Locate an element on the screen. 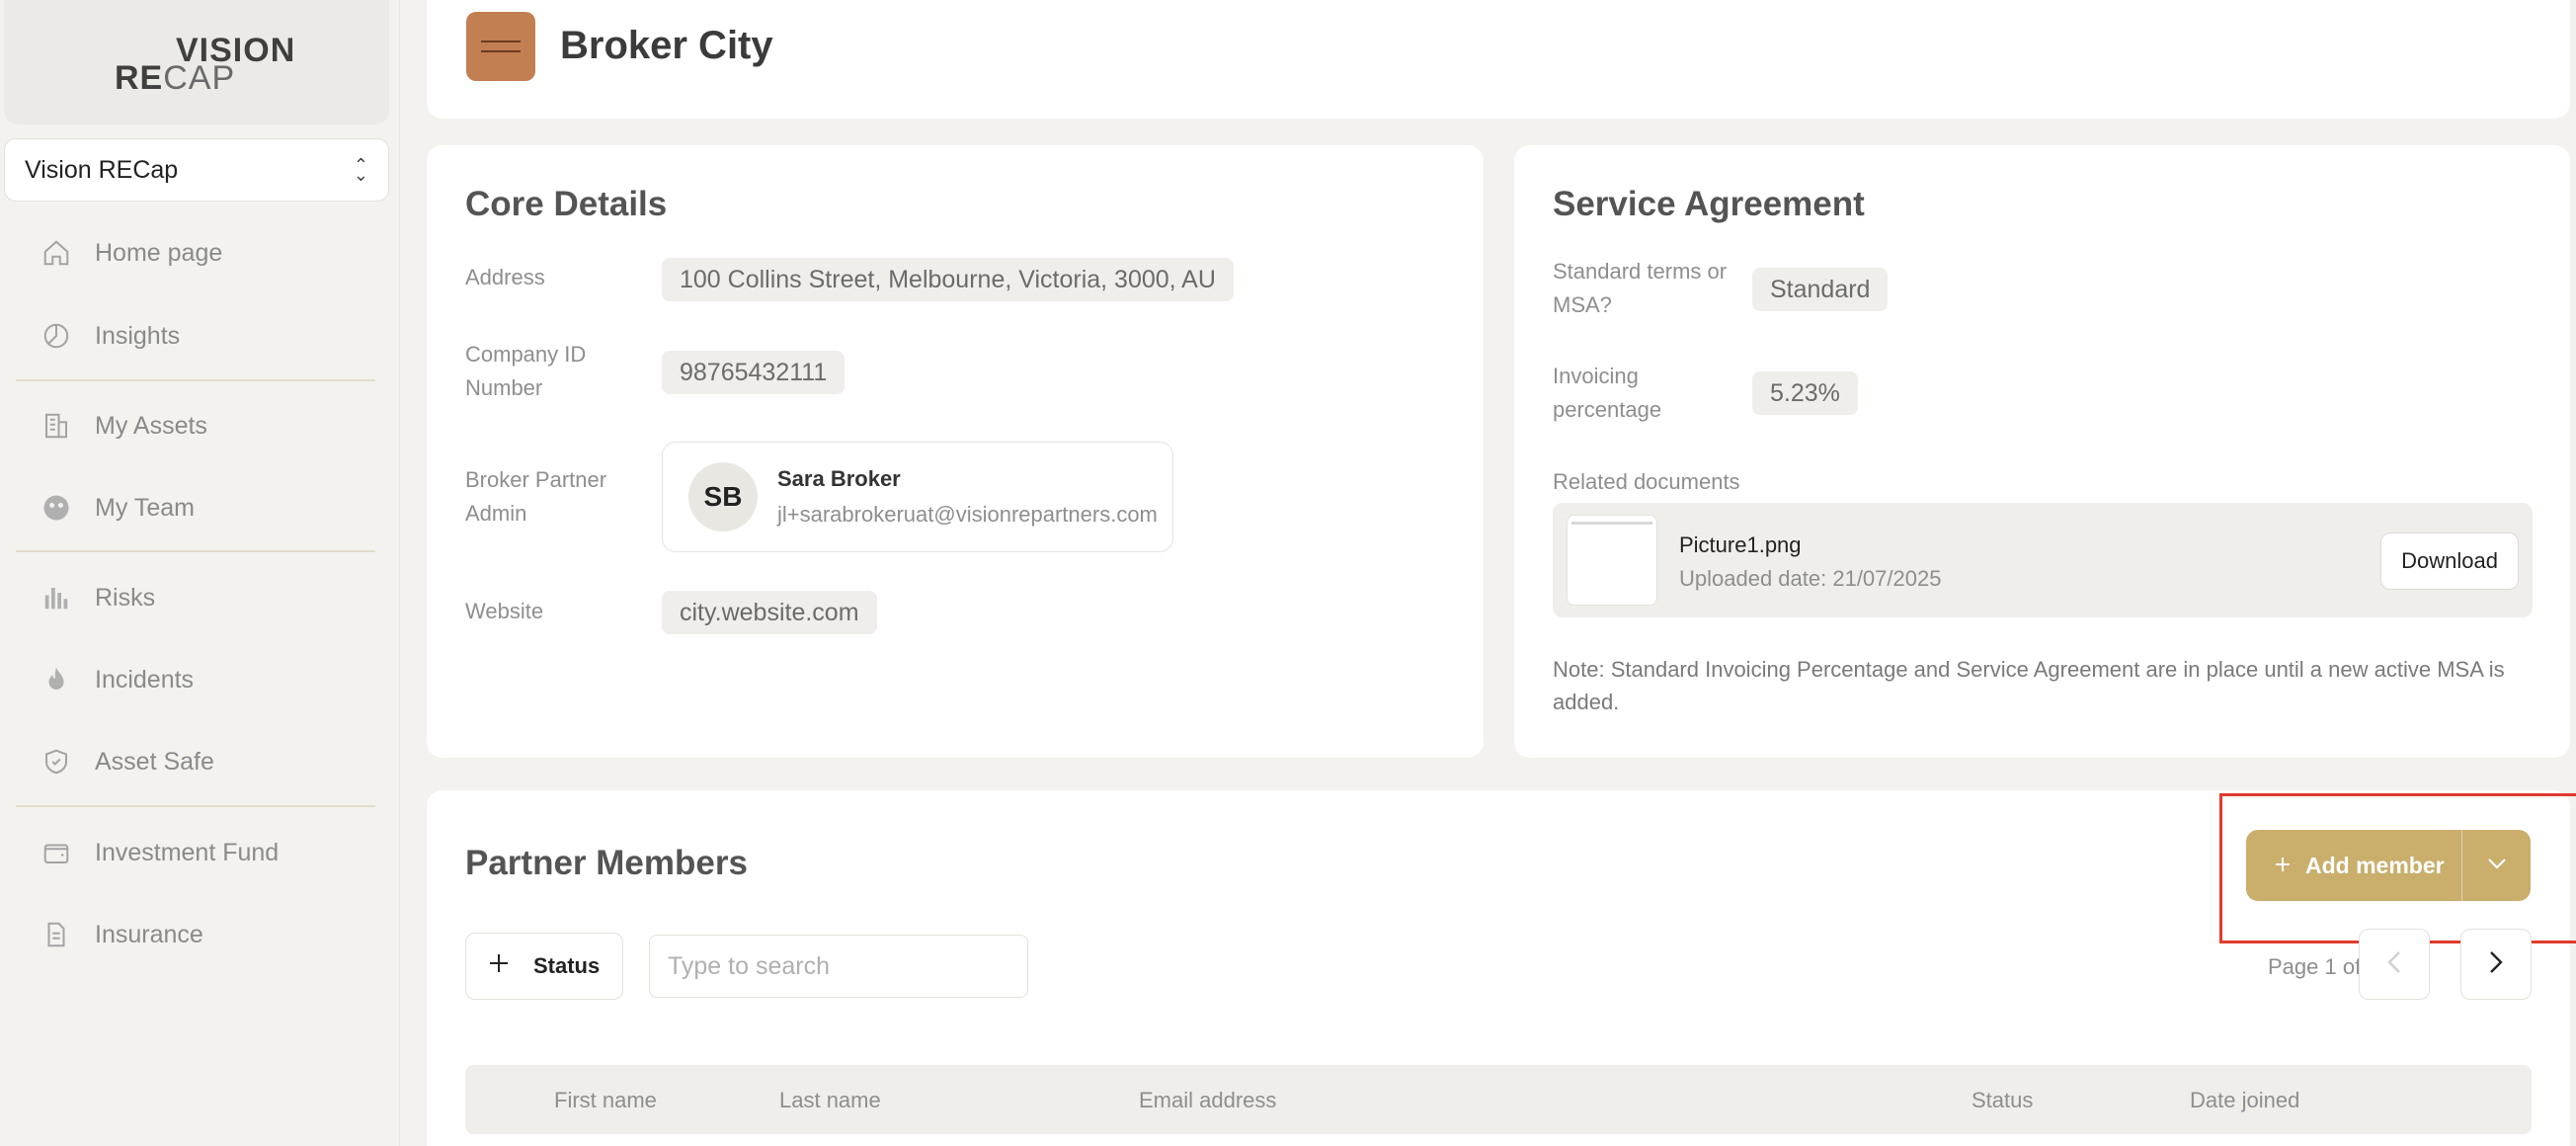  sidebar-item-label: My Assets is located at coordinates (151, 426).